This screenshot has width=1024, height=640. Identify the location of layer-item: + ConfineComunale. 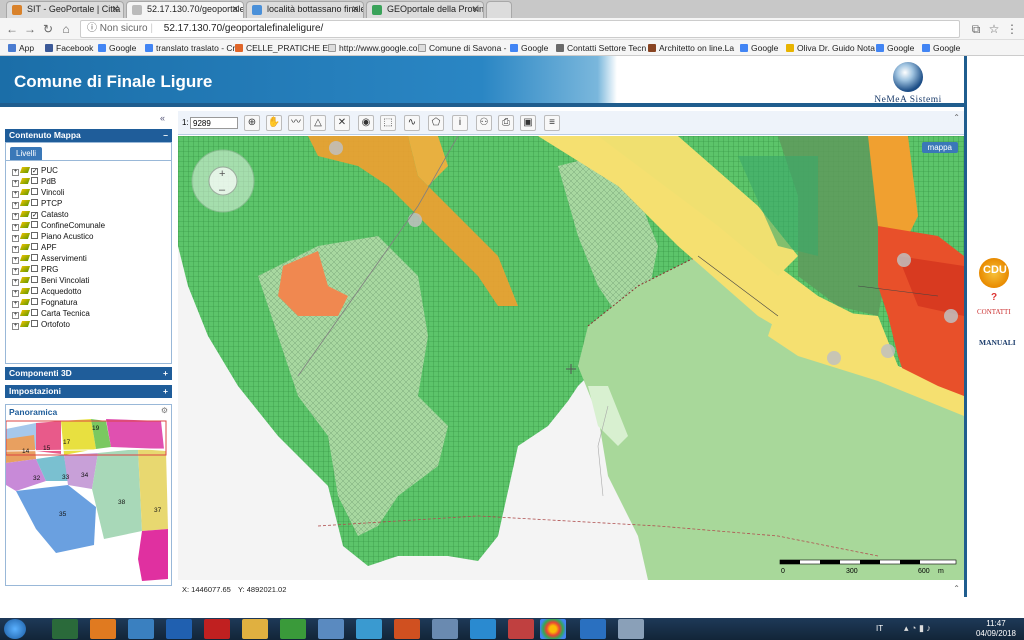
(58, 225).